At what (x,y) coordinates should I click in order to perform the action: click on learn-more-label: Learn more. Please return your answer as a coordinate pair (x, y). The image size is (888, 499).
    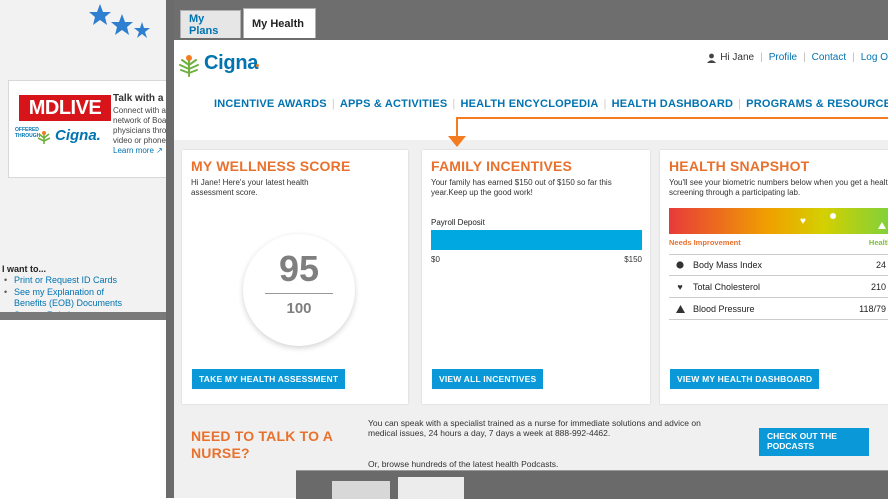
    Looking at the image, I should click on (133, 150).